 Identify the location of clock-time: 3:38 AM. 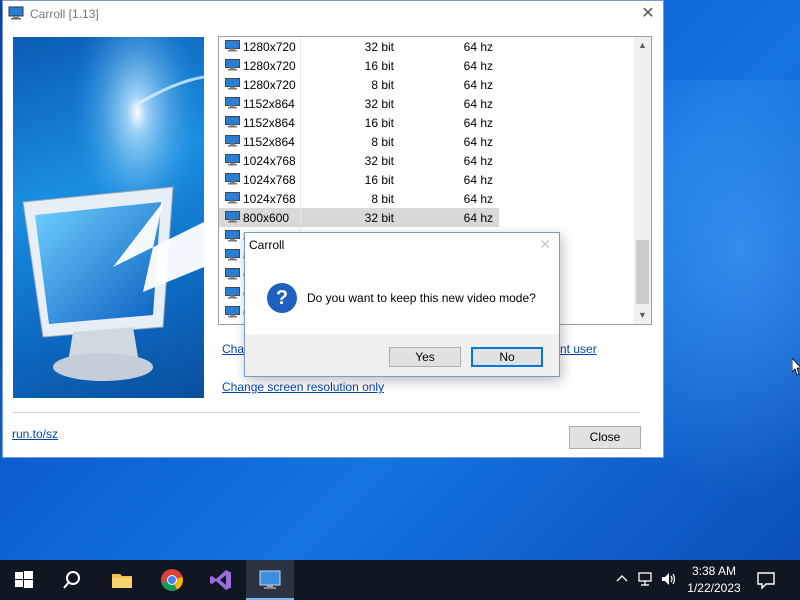
(714, 571).